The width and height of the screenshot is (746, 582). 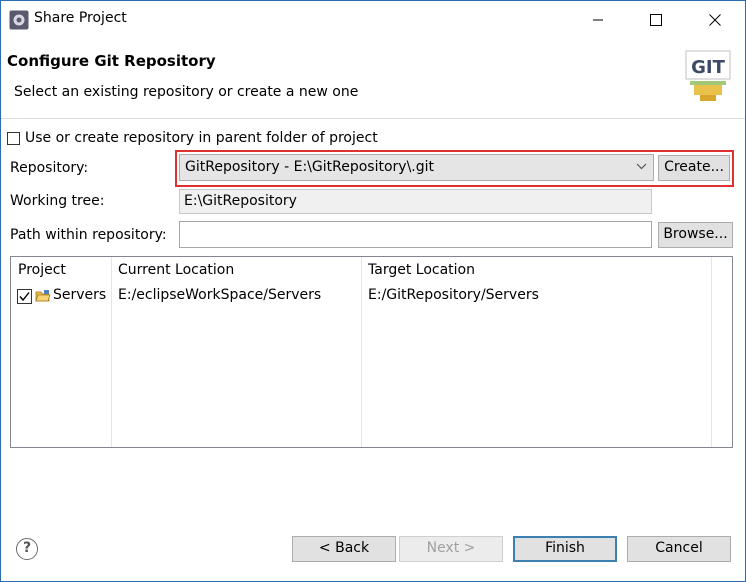 What do you see at coordinates (80, 295) in the screenshot?
I see `project-name: Servers` at bounding box center [80, 295].